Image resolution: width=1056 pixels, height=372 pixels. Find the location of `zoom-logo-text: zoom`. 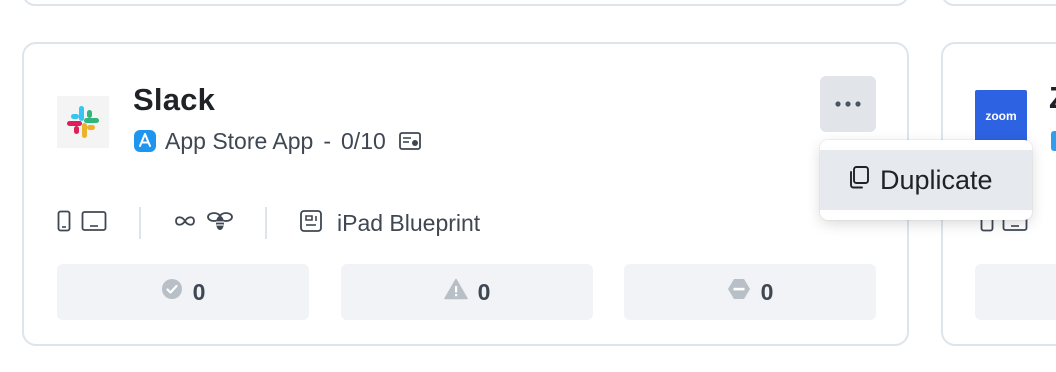

zoom-logo-text: zoom is located at coordinates (1001, 116).